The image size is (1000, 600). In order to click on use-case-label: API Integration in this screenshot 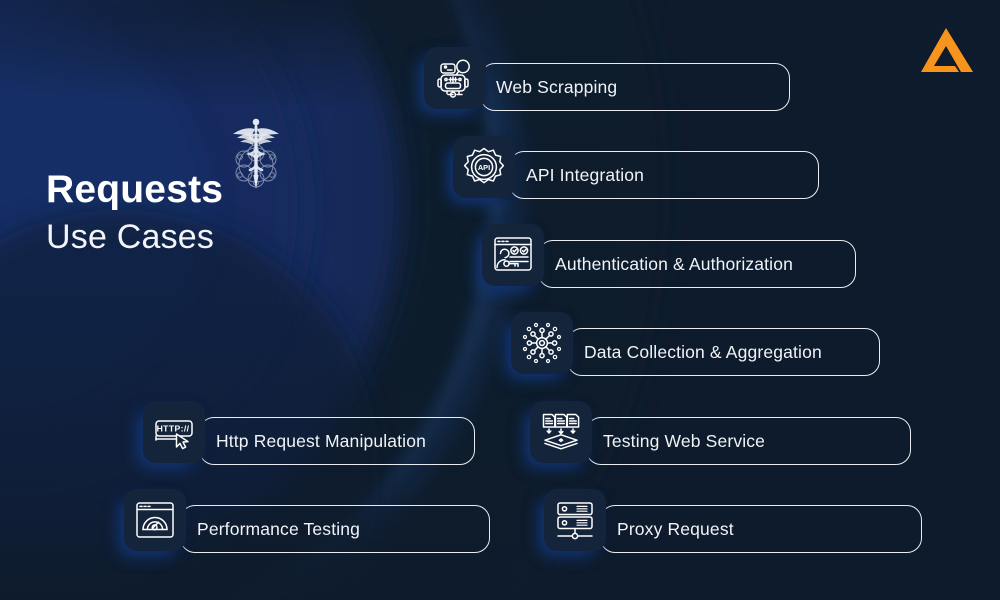, I will do `click(585, 174)`.